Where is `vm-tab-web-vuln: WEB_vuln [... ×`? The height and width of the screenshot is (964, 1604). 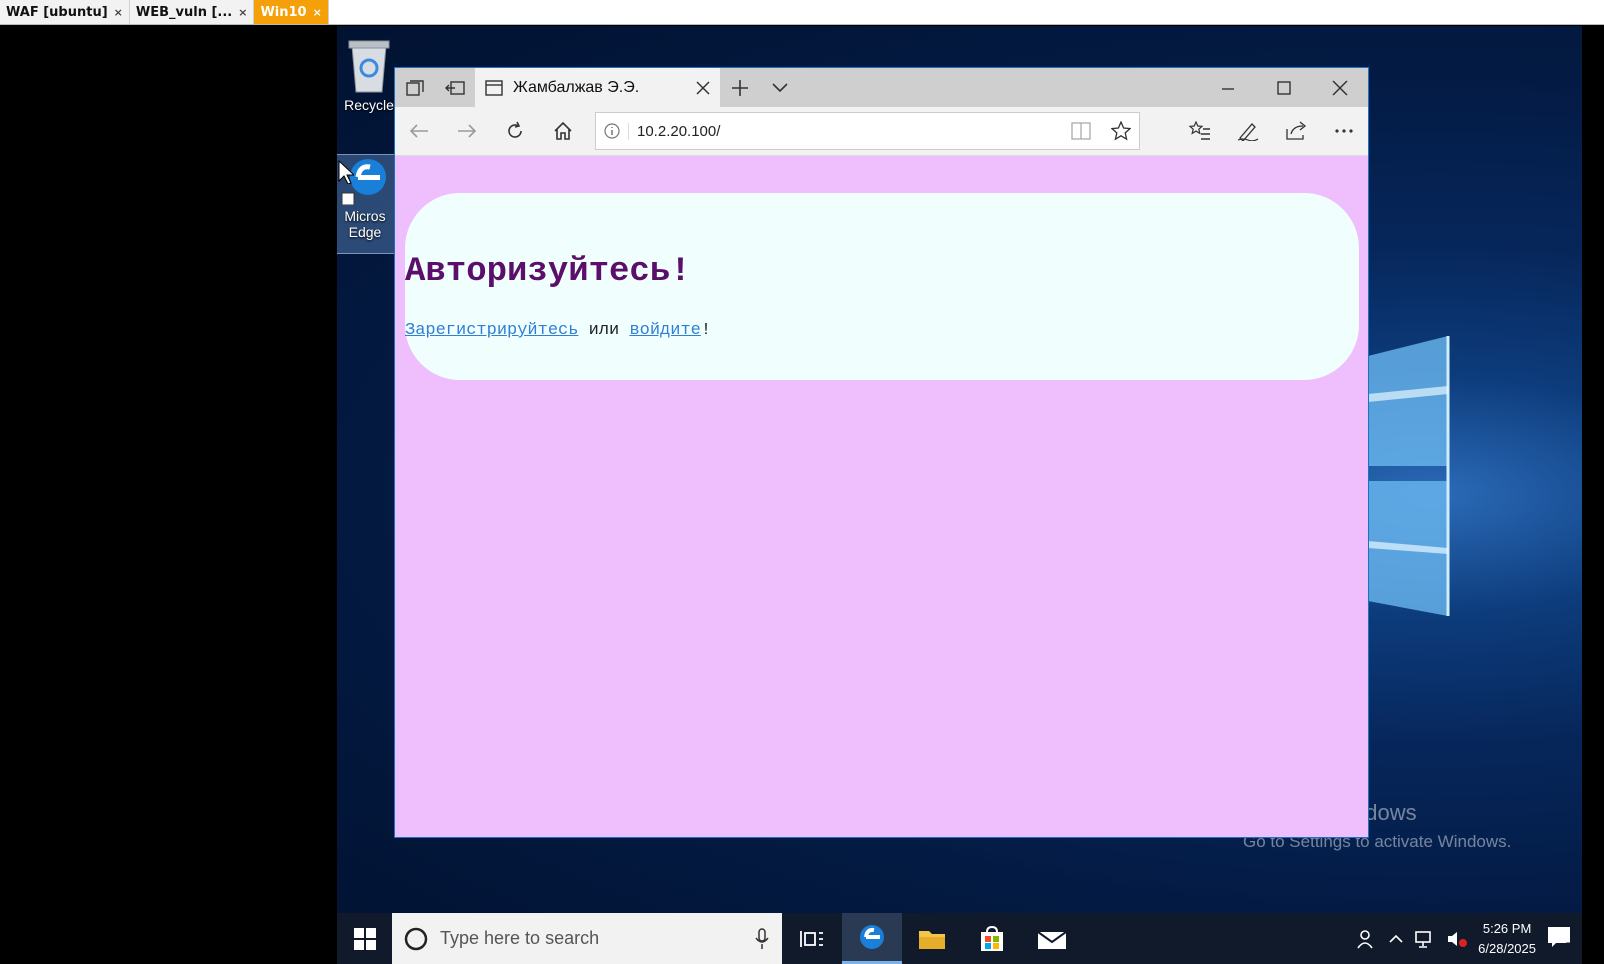 vm-tab-web-vuln: WEB_vuln [... × is located at coordinates (192, 12).